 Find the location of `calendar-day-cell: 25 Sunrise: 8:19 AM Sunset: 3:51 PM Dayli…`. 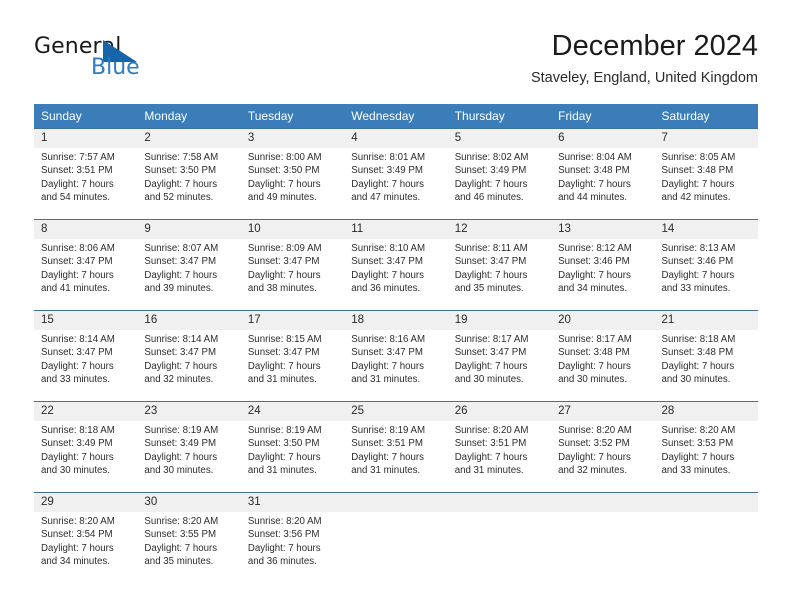

calendar-day-cell: 25 Sunrise: 8:19 AM Sunset: 3:51 PM Dayli… is located at coordinates (396, 447).